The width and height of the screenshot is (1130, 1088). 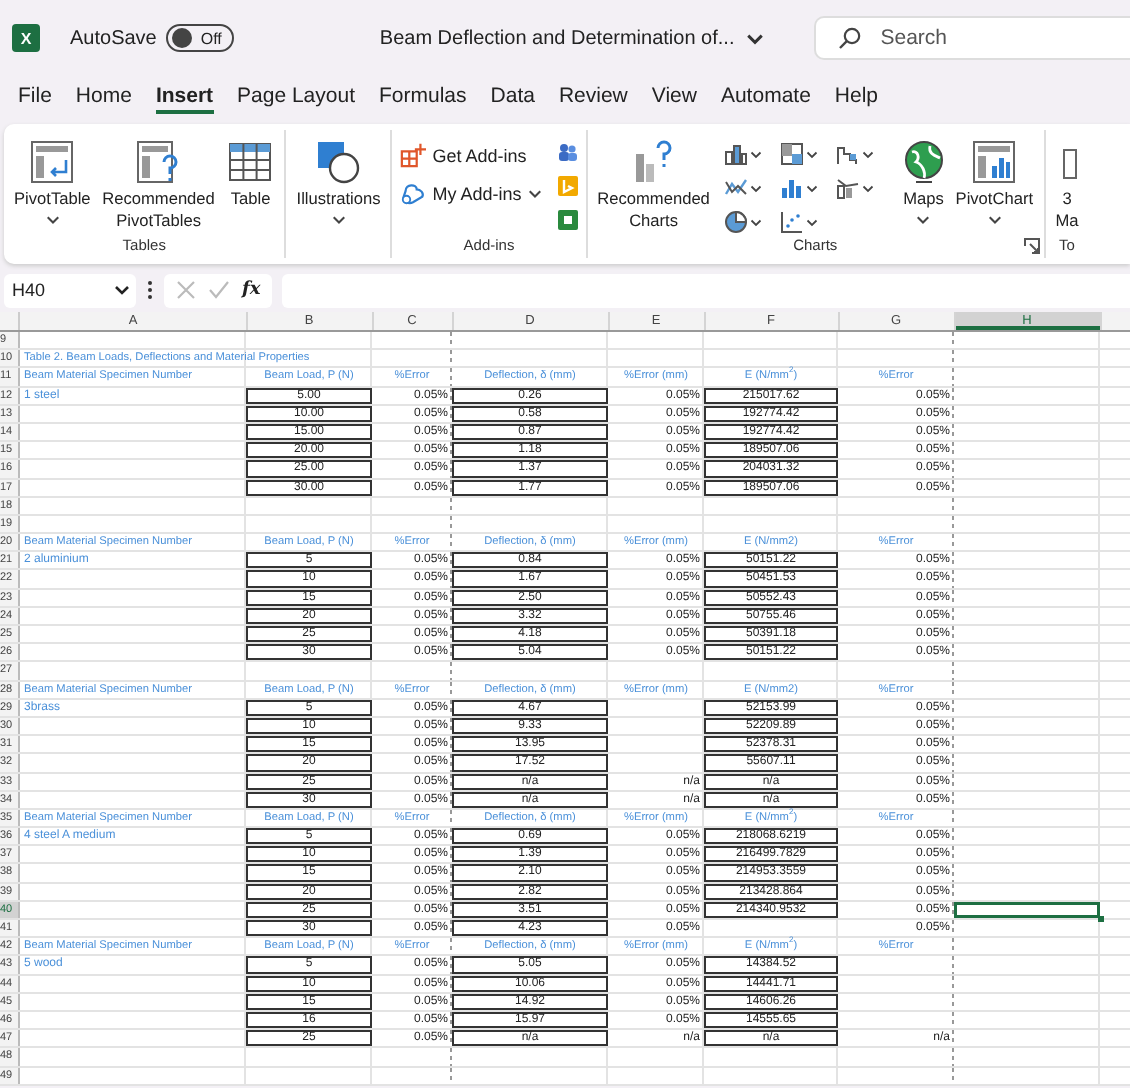 I want to click on treemap-icon, so click(x=791, y=153).